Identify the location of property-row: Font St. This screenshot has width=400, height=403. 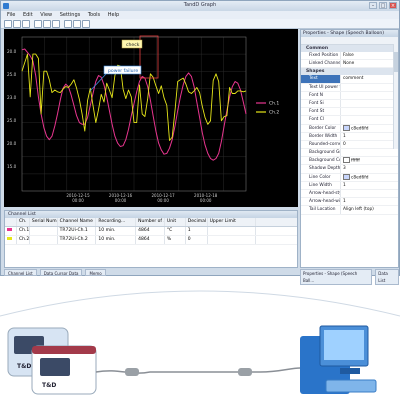
(349, 112).